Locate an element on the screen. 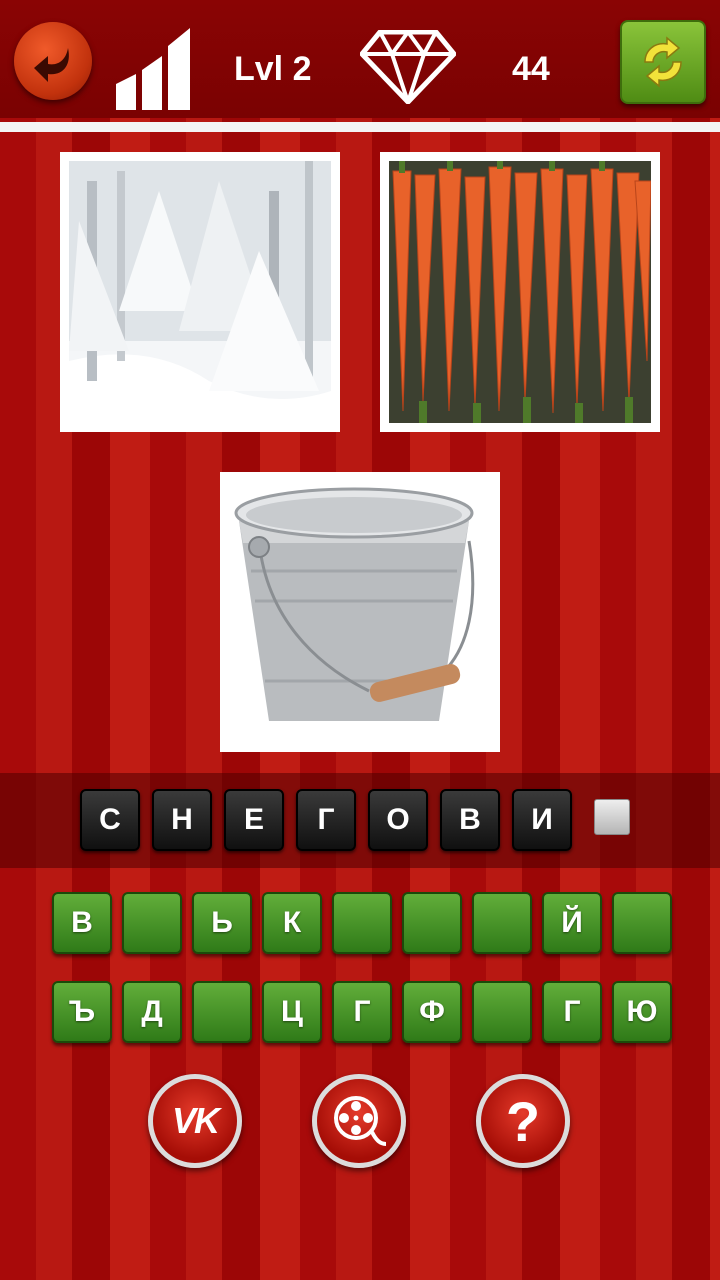 Image resolution: width=720 pixels, height=1280 pixels. letter-key: Ъ is located at coordinates (82, 1012).